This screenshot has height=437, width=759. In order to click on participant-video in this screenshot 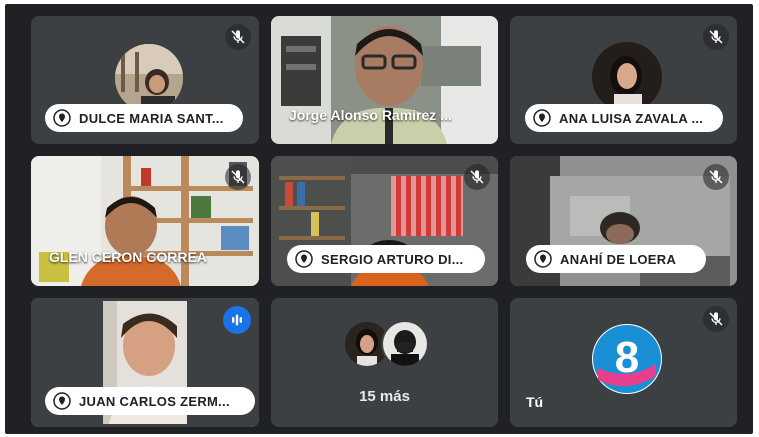, I will do `click(384, 80)`.